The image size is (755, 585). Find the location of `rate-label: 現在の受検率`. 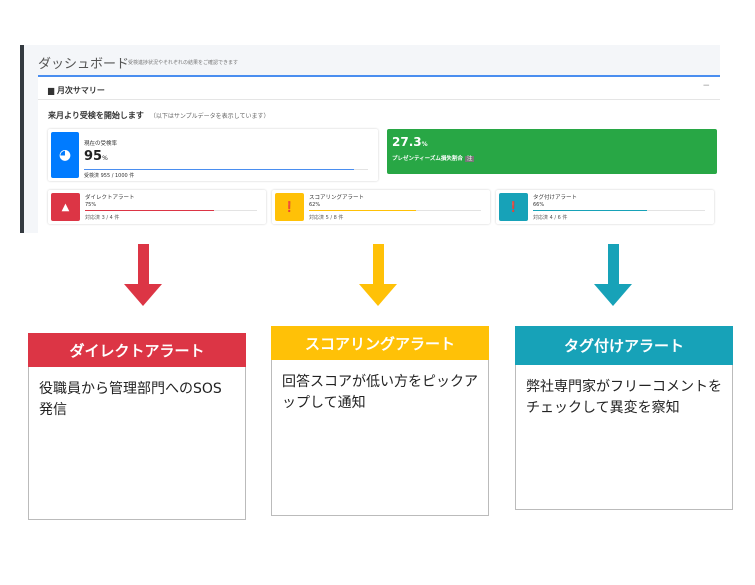

rate-label: 現在の受検率 is located at coordinates (101, 144).